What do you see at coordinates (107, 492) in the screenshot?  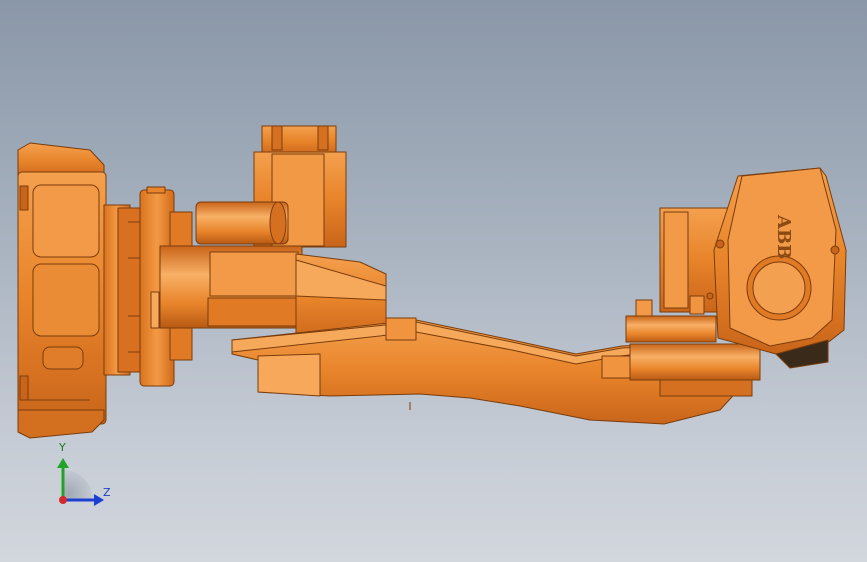 I see `z-axis-label: Z` at bounding box center [107, 492].